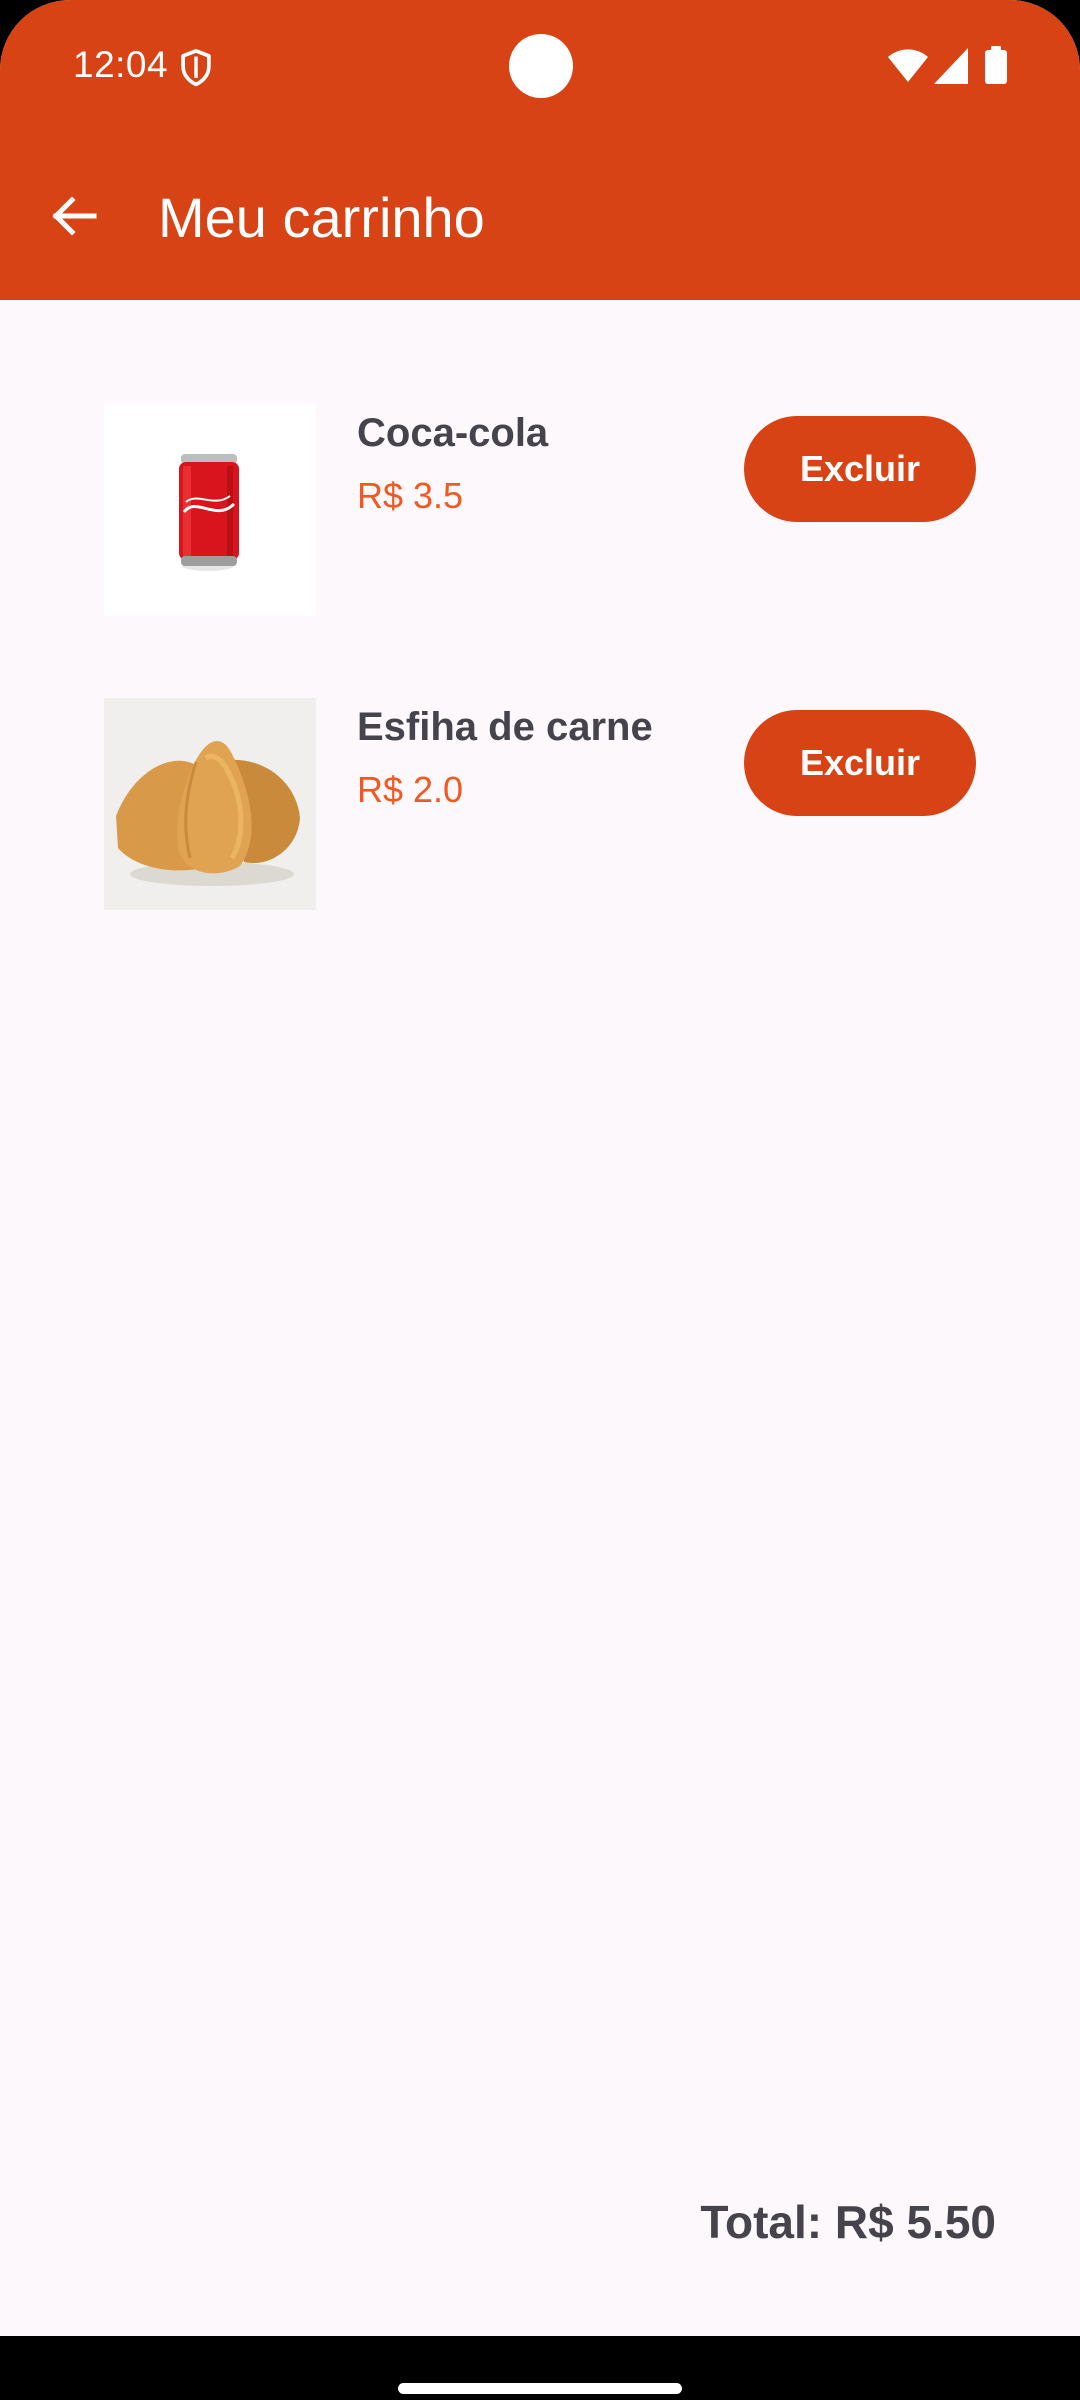 This screenshot has height=2400, width=1080. I want to click on coca-cola-can-image, so click(210, 510).